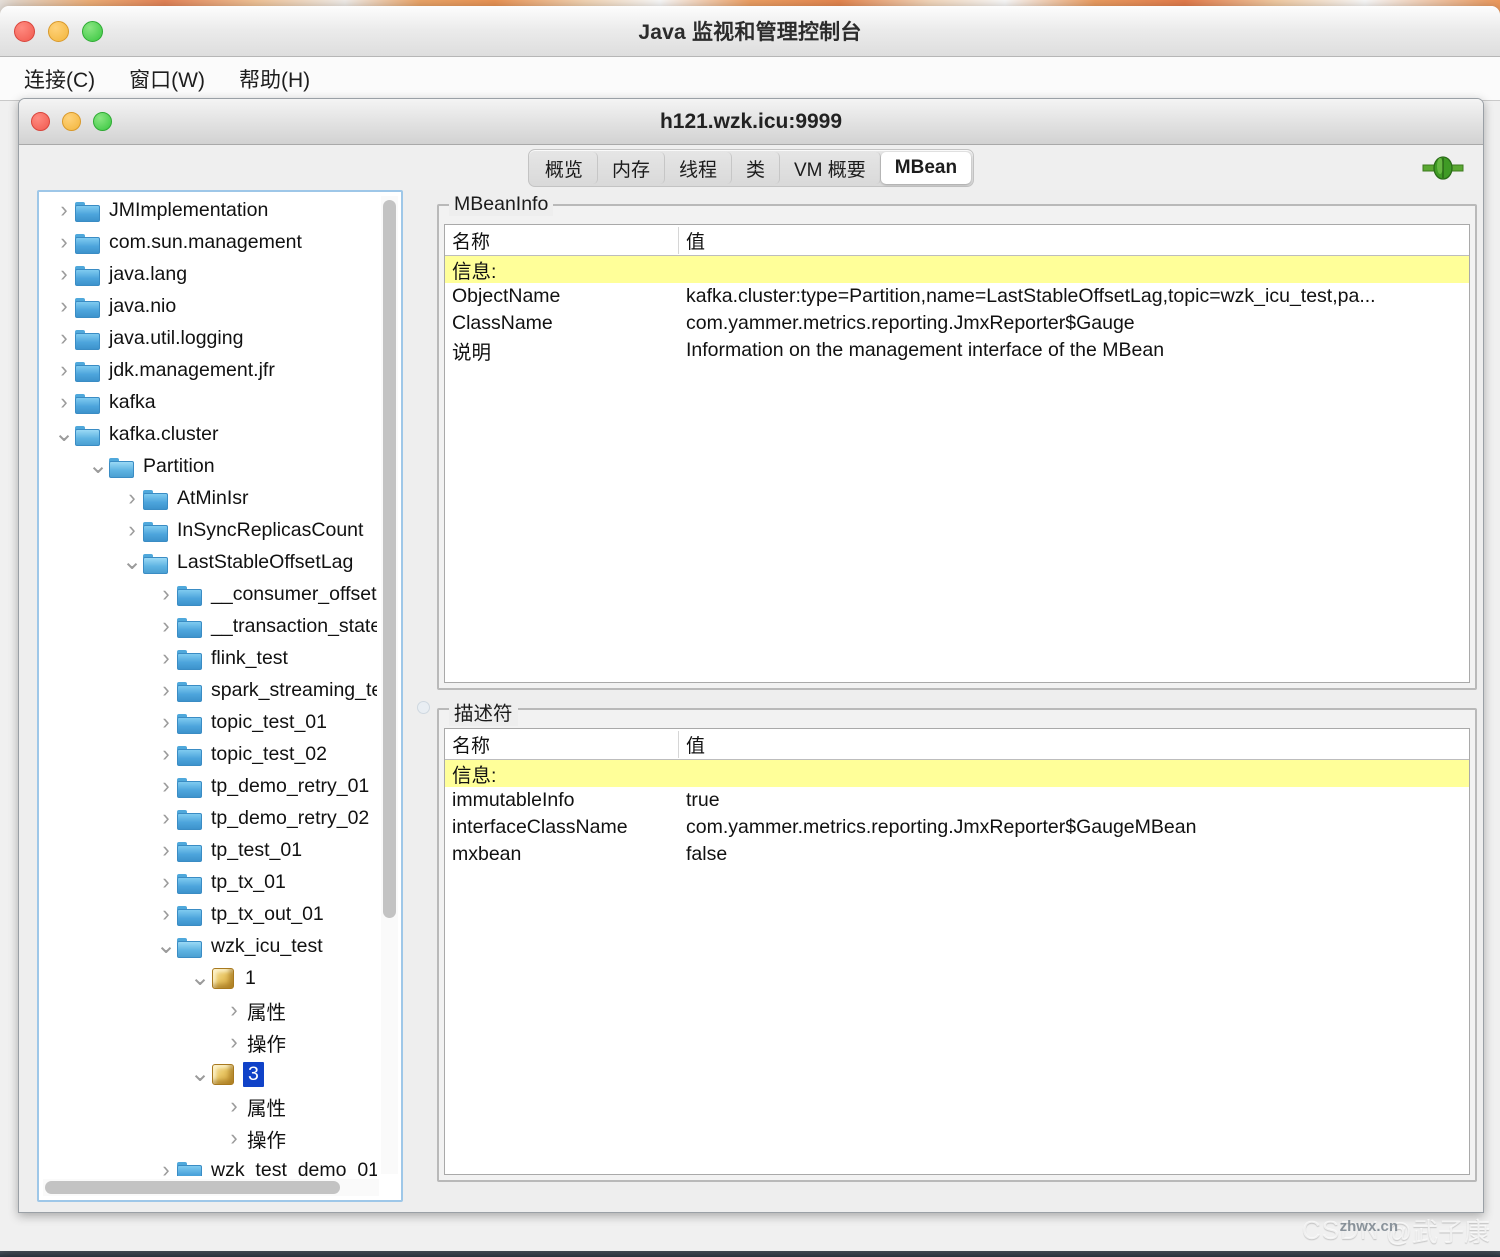 The image size is (1500, 1257). I want to click on tree-row: › __consumer_offsets, so click(209, 594).